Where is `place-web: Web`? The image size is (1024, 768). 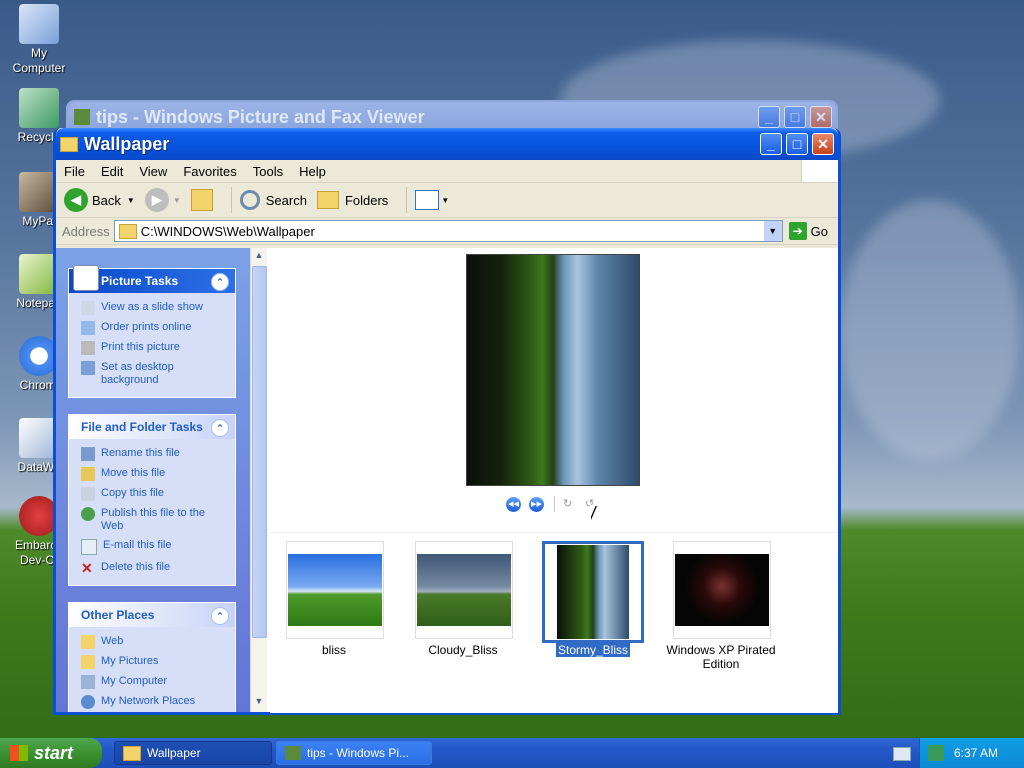
place-web: Web is located at coordinates (155, 642).